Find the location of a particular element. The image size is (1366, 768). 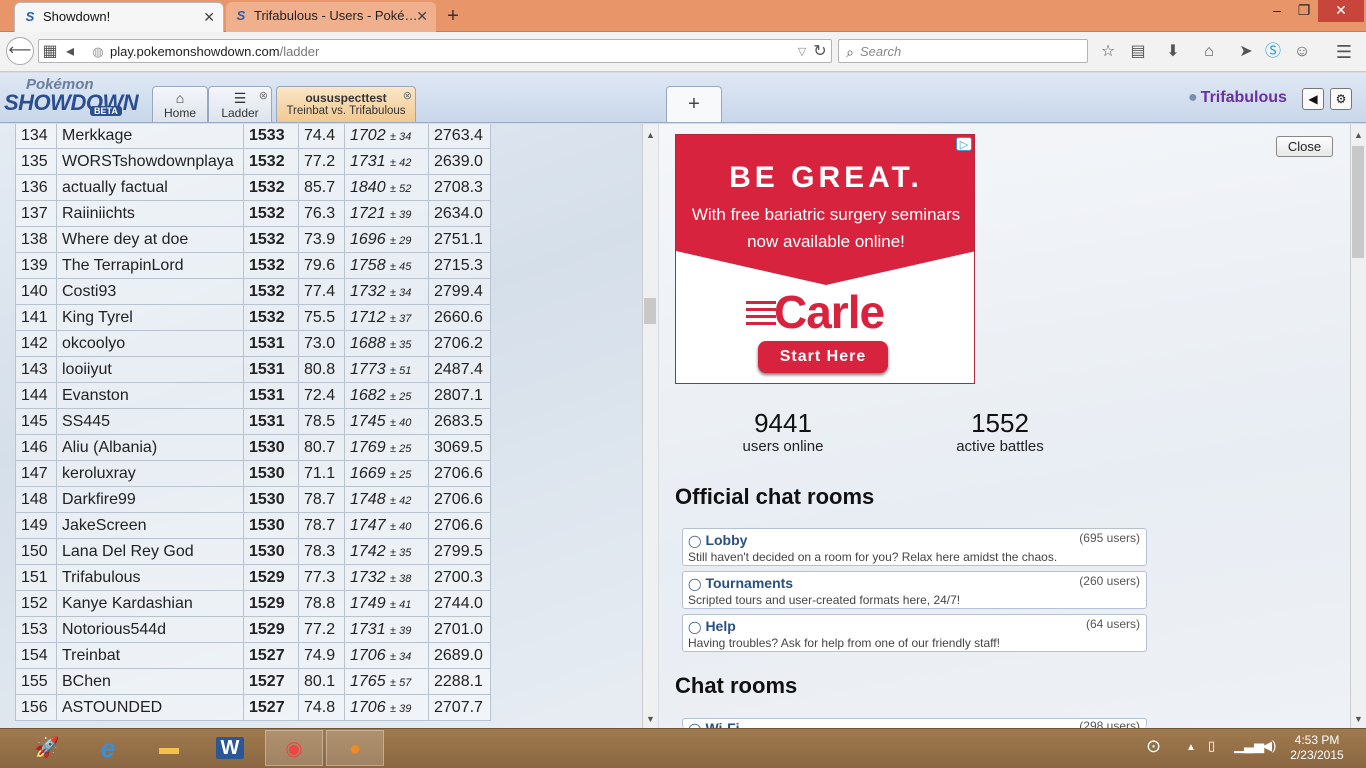

ladder-username: actually factual is located at coordinates (150, 187).